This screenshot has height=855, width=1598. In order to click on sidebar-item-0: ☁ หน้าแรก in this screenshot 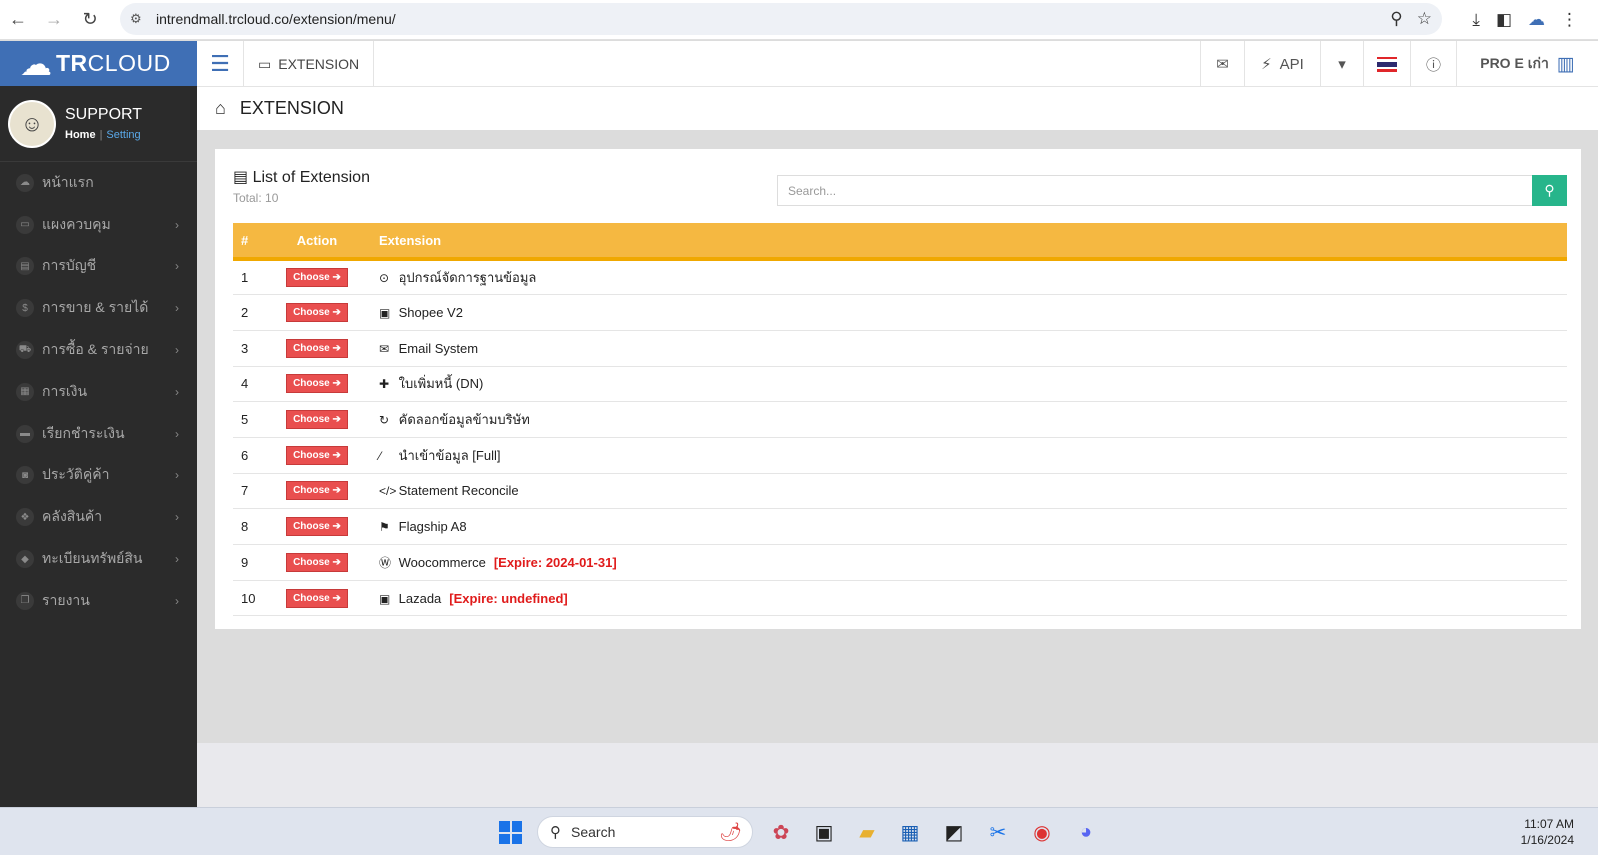, I will do `click(98, 183)`.